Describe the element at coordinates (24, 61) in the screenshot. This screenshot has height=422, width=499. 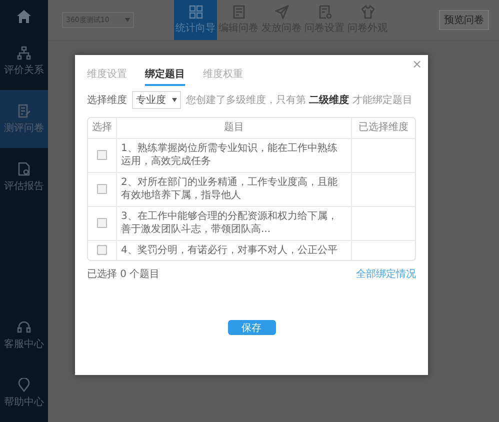
I see `sidebar-item: 评价关系` at that location.